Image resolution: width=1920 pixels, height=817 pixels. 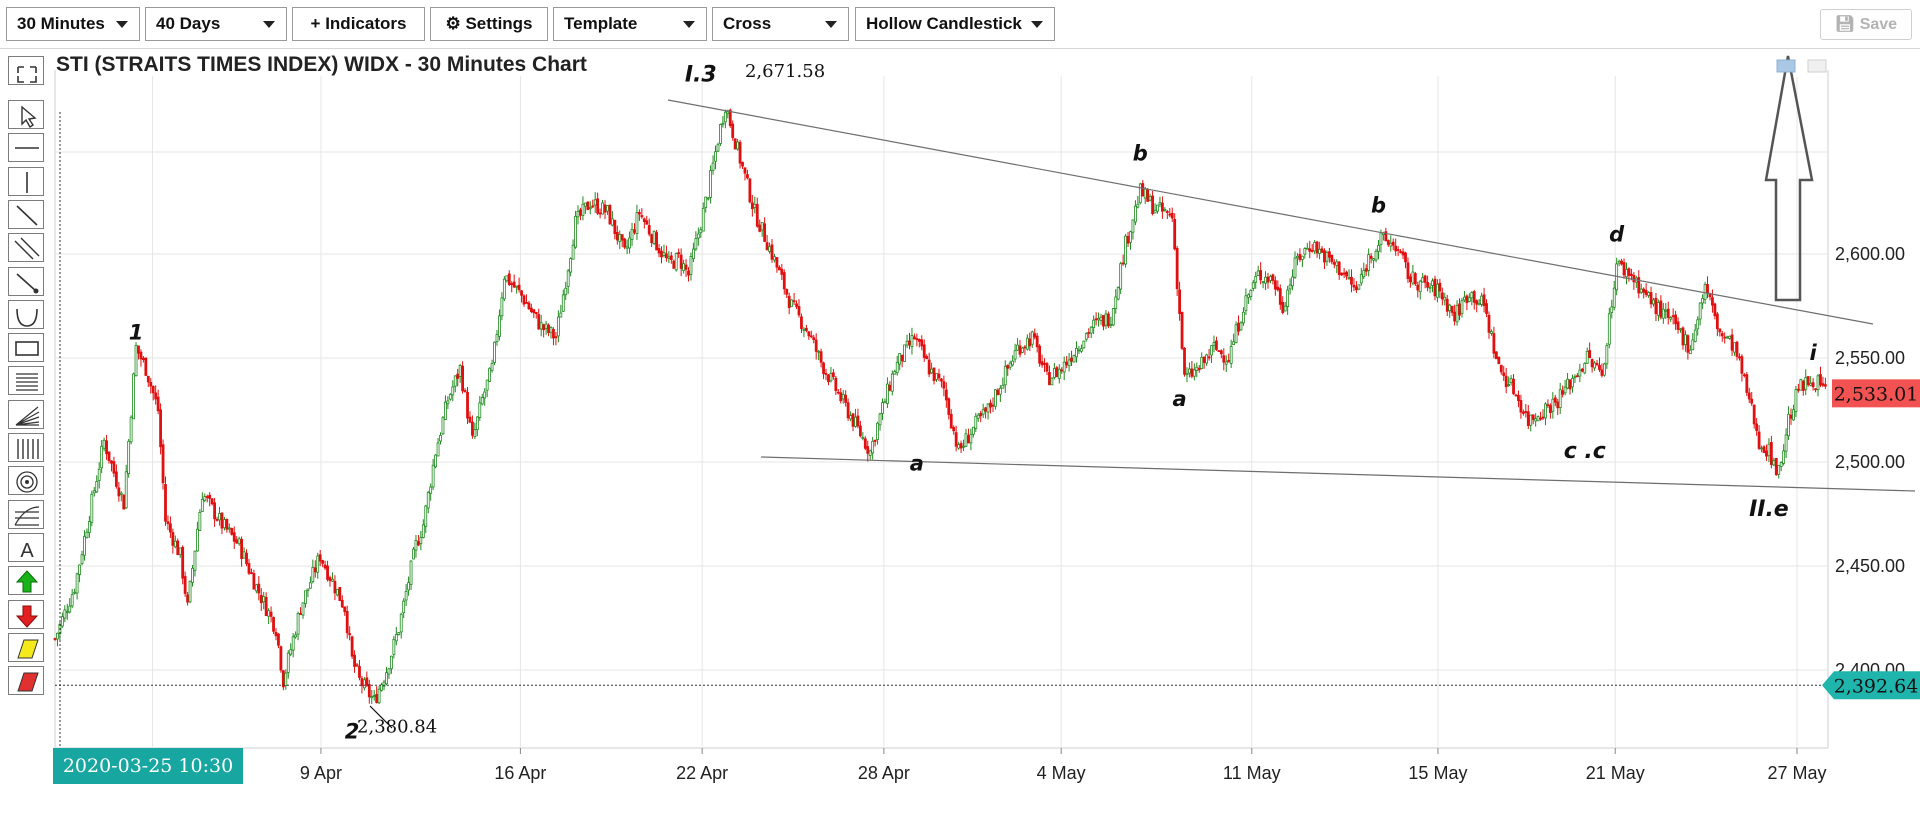 I want to click on y-tick-label: 2,550.00, so click(x=1870, y=358).